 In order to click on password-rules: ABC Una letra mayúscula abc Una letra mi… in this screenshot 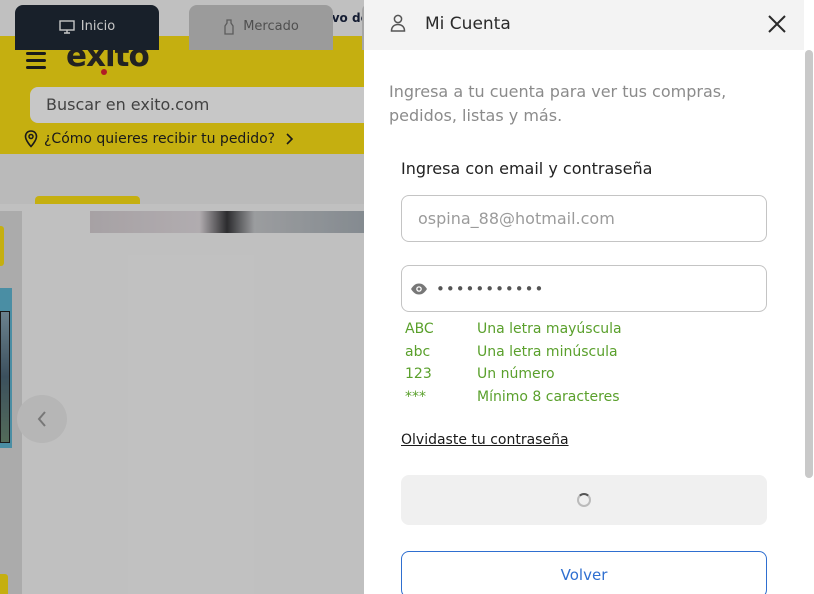, I will do `click(555, 363)`.